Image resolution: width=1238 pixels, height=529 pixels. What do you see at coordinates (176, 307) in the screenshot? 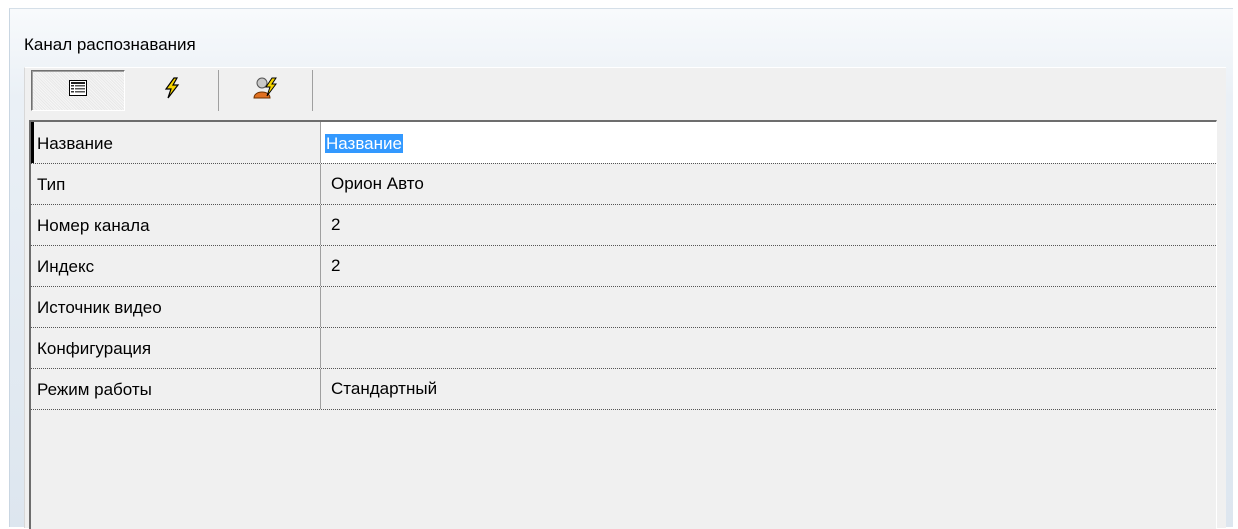
I see `property-video-source-label: Источник видео` at bounding box center [176, 307].